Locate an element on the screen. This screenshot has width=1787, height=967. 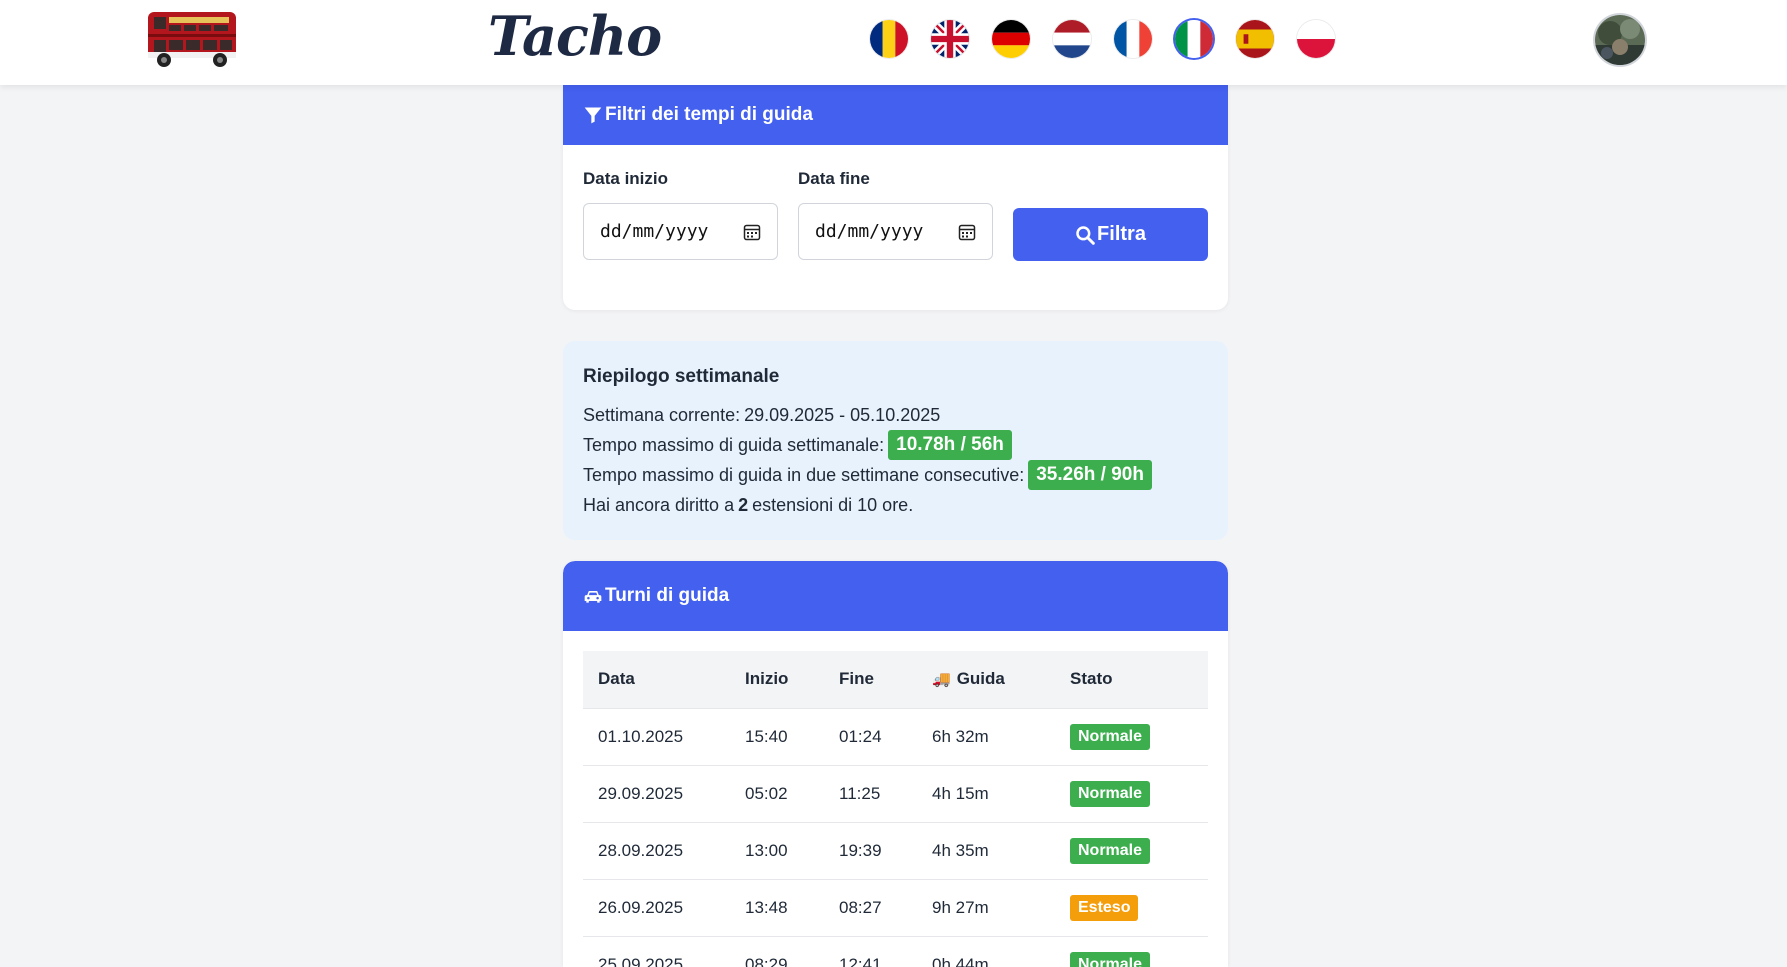
cell-end: 08:27 is located at coordinates (870, 907).